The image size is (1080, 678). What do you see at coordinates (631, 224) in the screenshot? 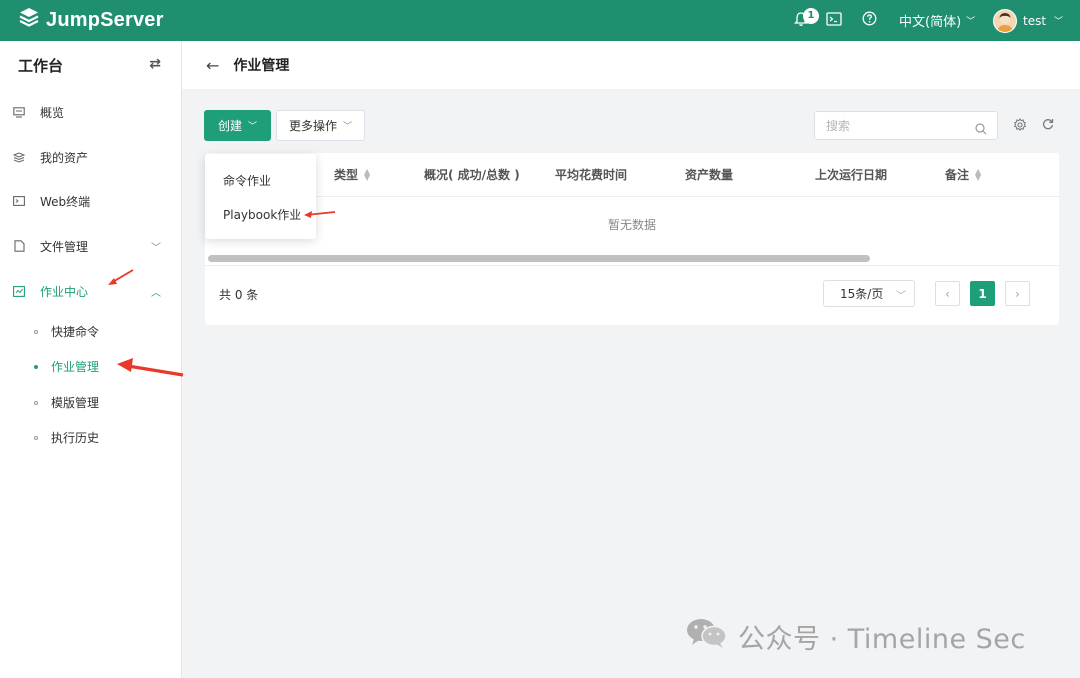
I see `empty-state-text: 暂无数据` at bounding box center [631, 224].